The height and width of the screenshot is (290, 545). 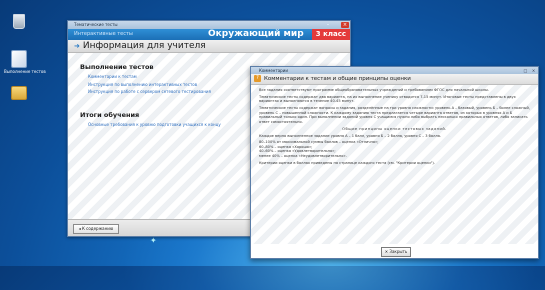 I want to click on page-title: Информация для учителя, so click(x=144, y=46).